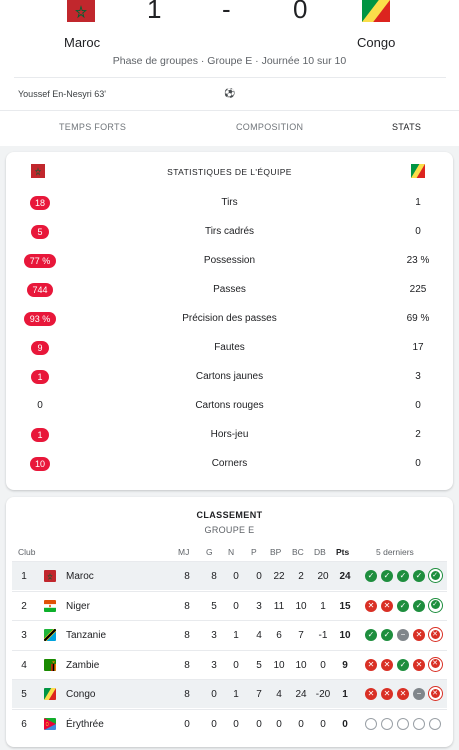 The width and height of the screenshot is (459, 750). Describe the element at coordinates (298, 552) in the screenshot. I see `header-bc: BC` at that location.